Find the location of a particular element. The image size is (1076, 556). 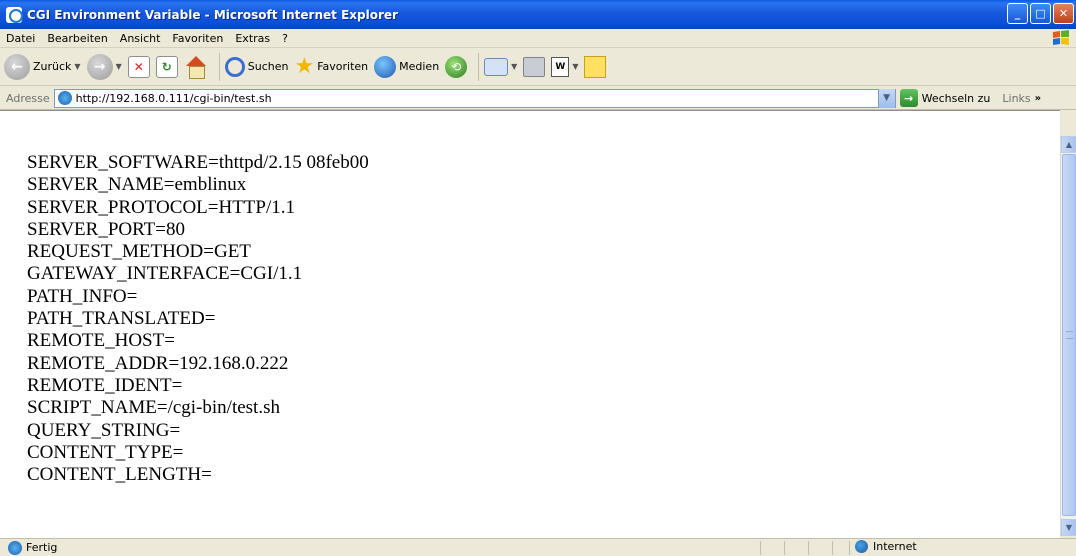

stop-button: ✕ is located at coordinates (138, 66).